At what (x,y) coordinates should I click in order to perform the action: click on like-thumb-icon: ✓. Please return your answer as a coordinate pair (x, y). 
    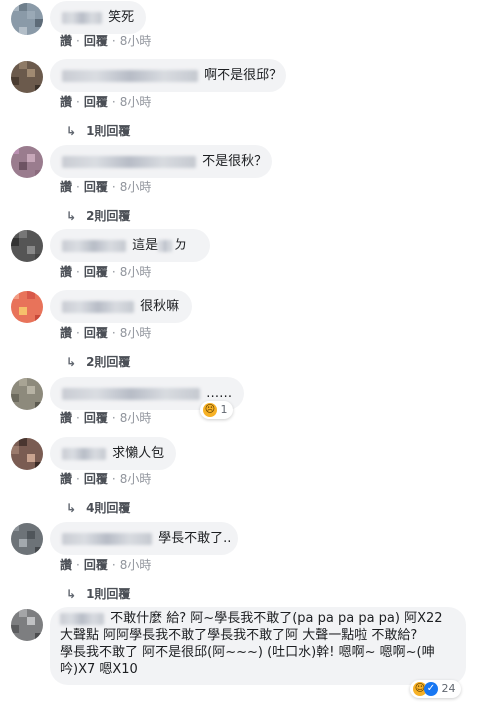
    Looking at the image, I should click on (431, 689).